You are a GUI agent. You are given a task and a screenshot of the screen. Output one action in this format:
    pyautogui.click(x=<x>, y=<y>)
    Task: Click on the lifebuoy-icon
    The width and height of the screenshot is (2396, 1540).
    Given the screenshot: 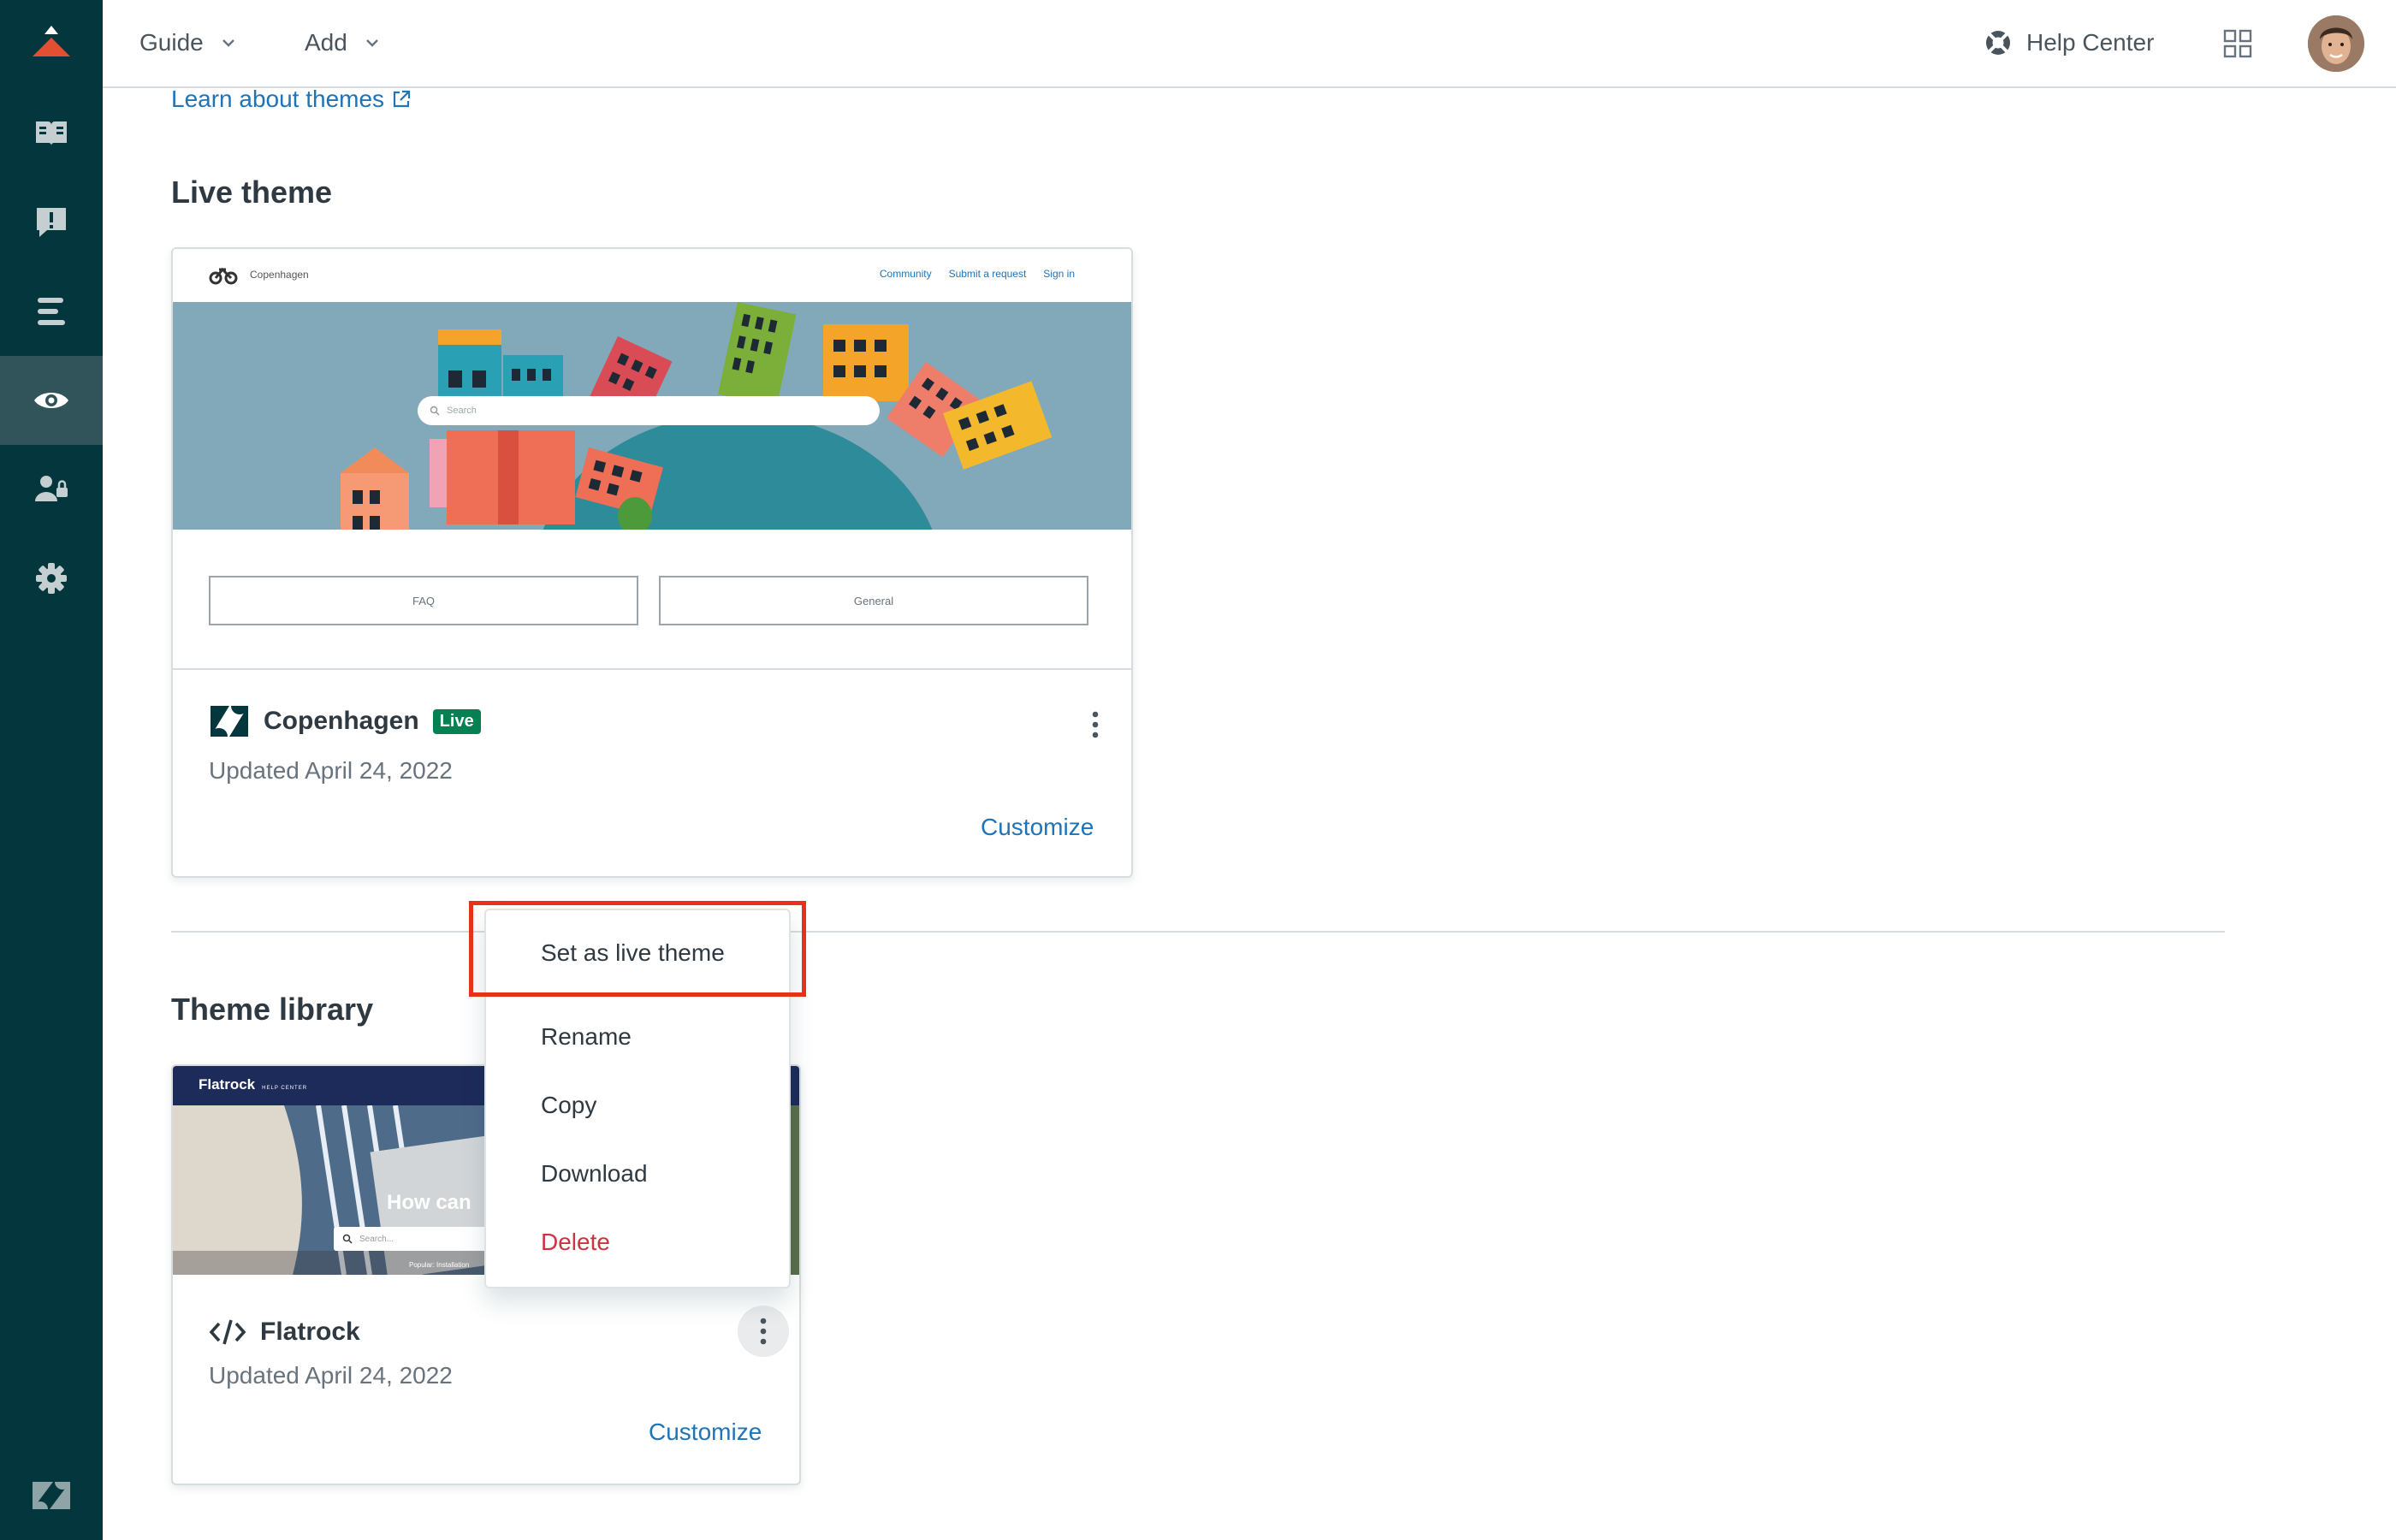 What is the action you would take?
    pyautogui.click(x=1998, y=43)
    